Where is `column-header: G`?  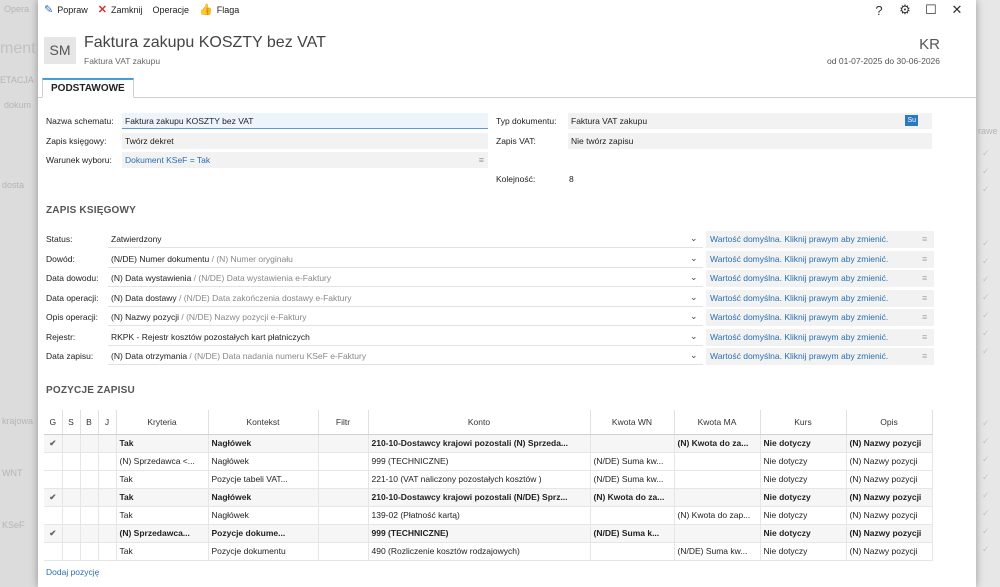 column-header: G is located at coordinates (53, 422).